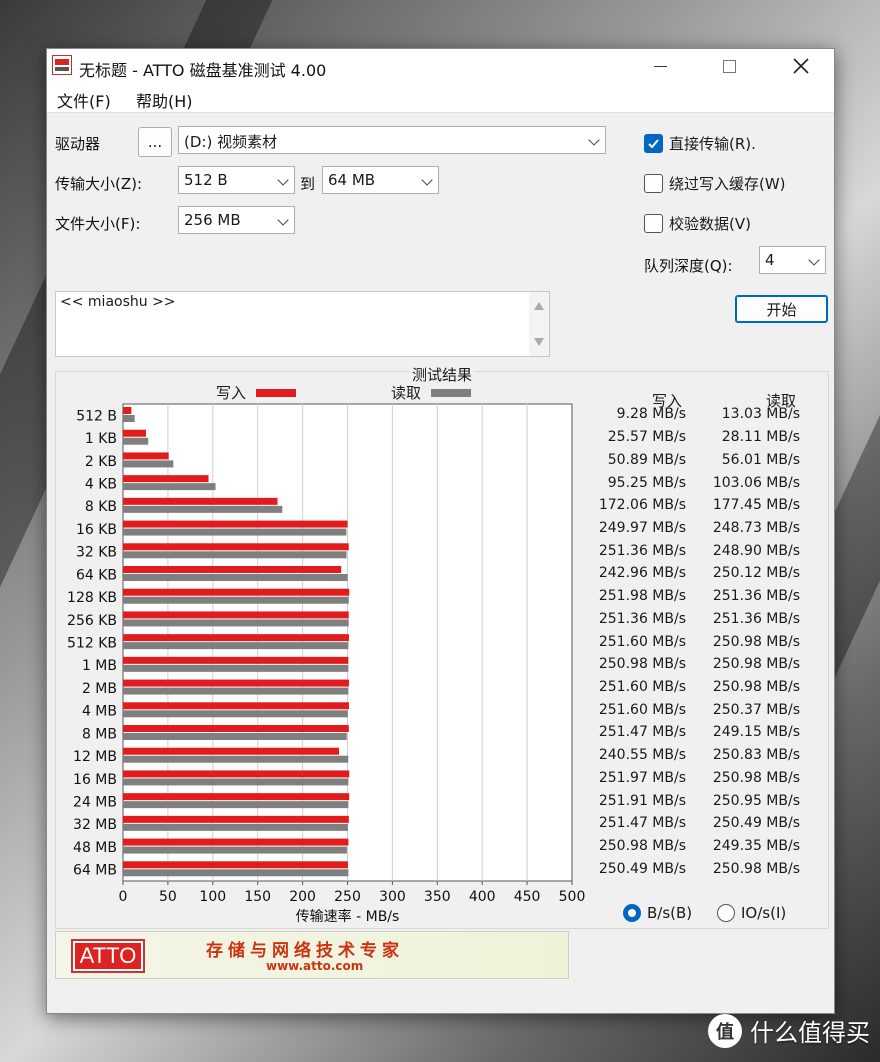 The image size is (880, 1062). What do you see at coordinates (756, 618) in the screenshot?
I see `read-value: 251.36 MB/s` at bounding box center [756, 618].